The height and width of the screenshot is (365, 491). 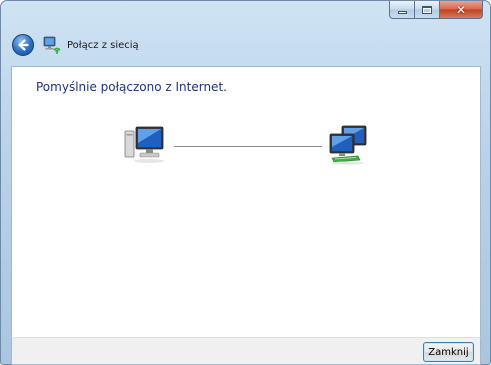 I want to click on back-button, so click(x=23, y=45).